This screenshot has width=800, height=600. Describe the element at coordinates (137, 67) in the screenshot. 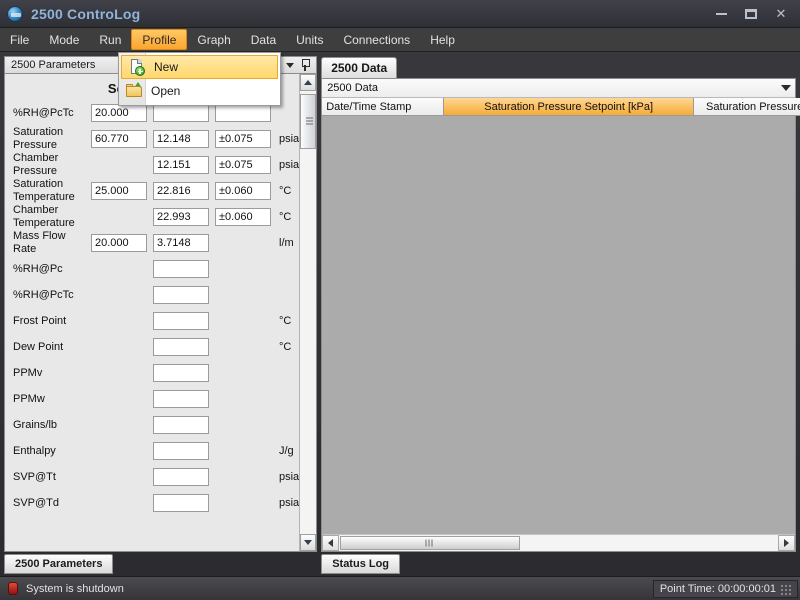

I see `new-document-icon` at that location.